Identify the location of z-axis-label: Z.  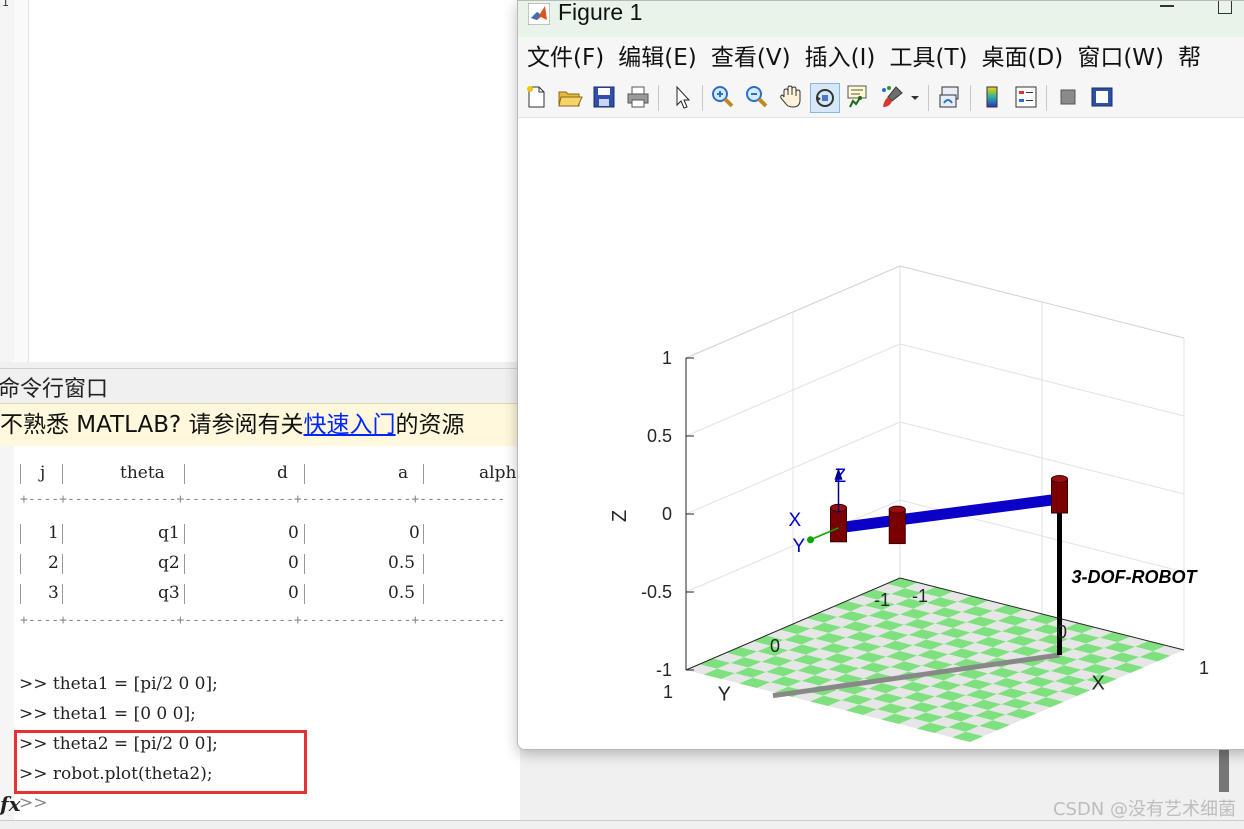
(620, 516).